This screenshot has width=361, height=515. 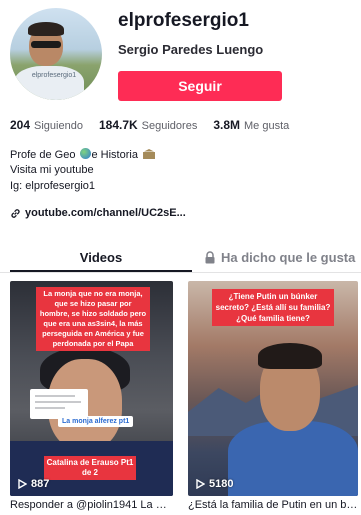 I want to click on video-1-caption: Responder a @piolin1941 La monja, so click(x=91, y=505).